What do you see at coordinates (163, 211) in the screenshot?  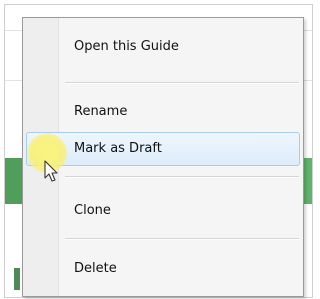 I see `menu-item-clone: Clone` at bounding box center [163, 211].